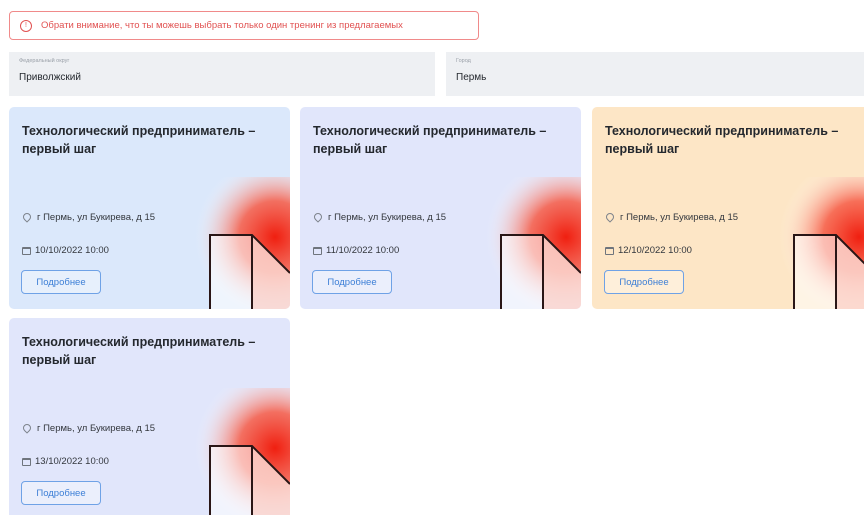  I want to click on card-date: 13/10/2022 10:00, so click(65, 461).